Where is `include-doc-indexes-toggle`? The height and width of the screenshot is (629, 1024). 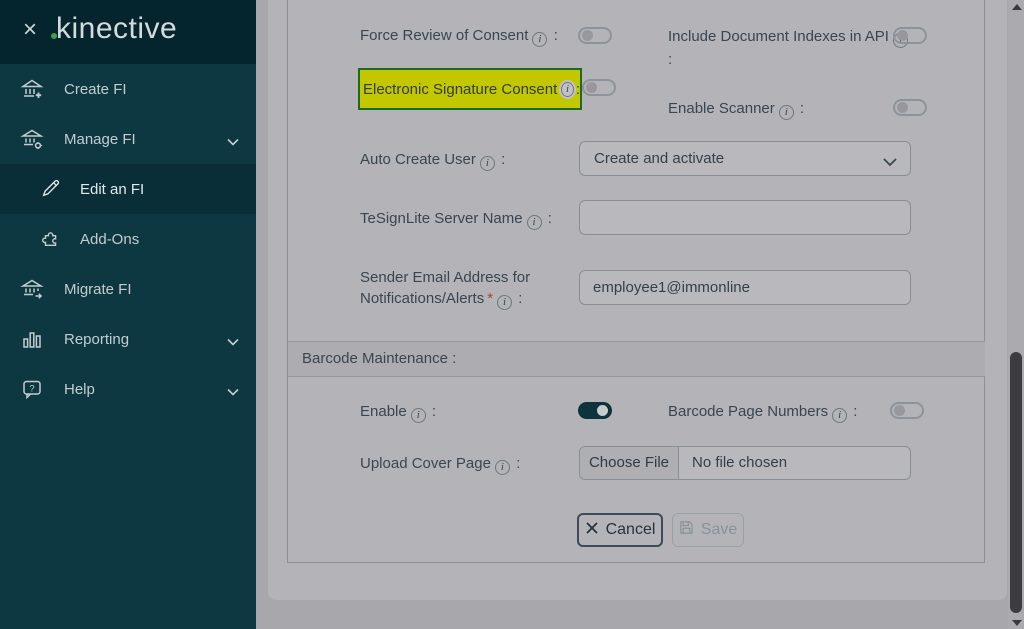 include-doc-indexes-toggle is located at coordinates (910, 35).